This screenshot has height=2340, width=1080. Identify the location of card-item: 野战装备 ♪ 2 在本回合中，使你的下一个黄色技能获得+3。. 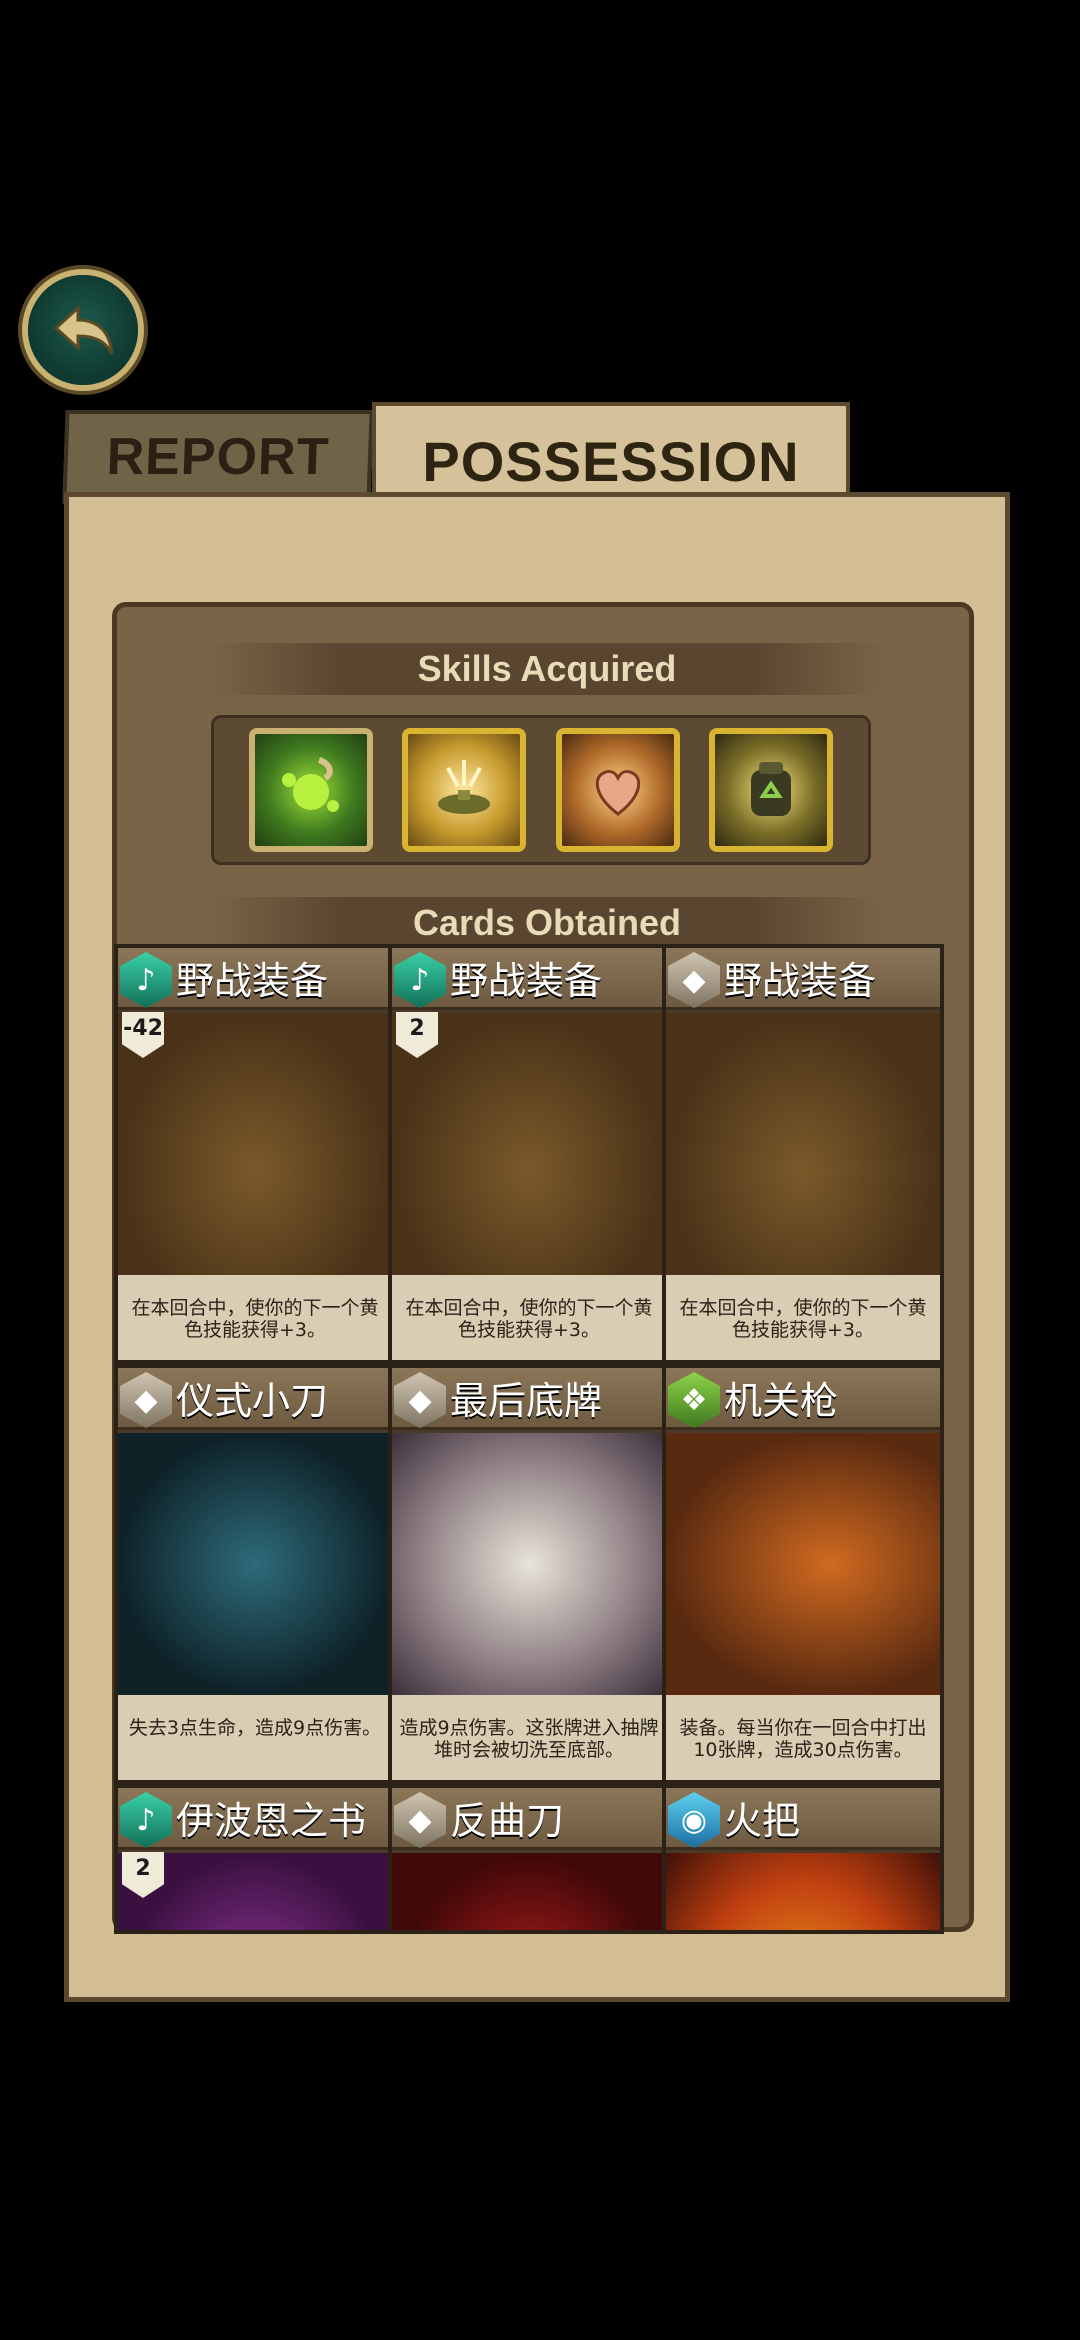
(529, 1154).